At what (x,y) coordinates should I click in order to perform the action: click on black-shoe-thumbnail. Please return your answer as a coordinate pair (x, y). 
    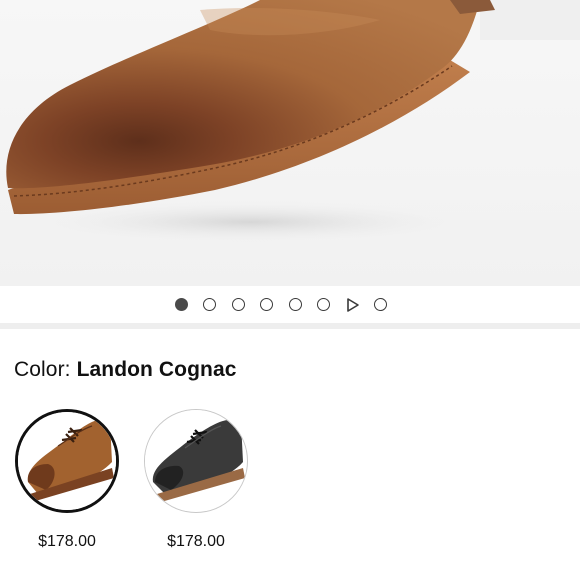
    Looking at the image, I should click on (195, 460).